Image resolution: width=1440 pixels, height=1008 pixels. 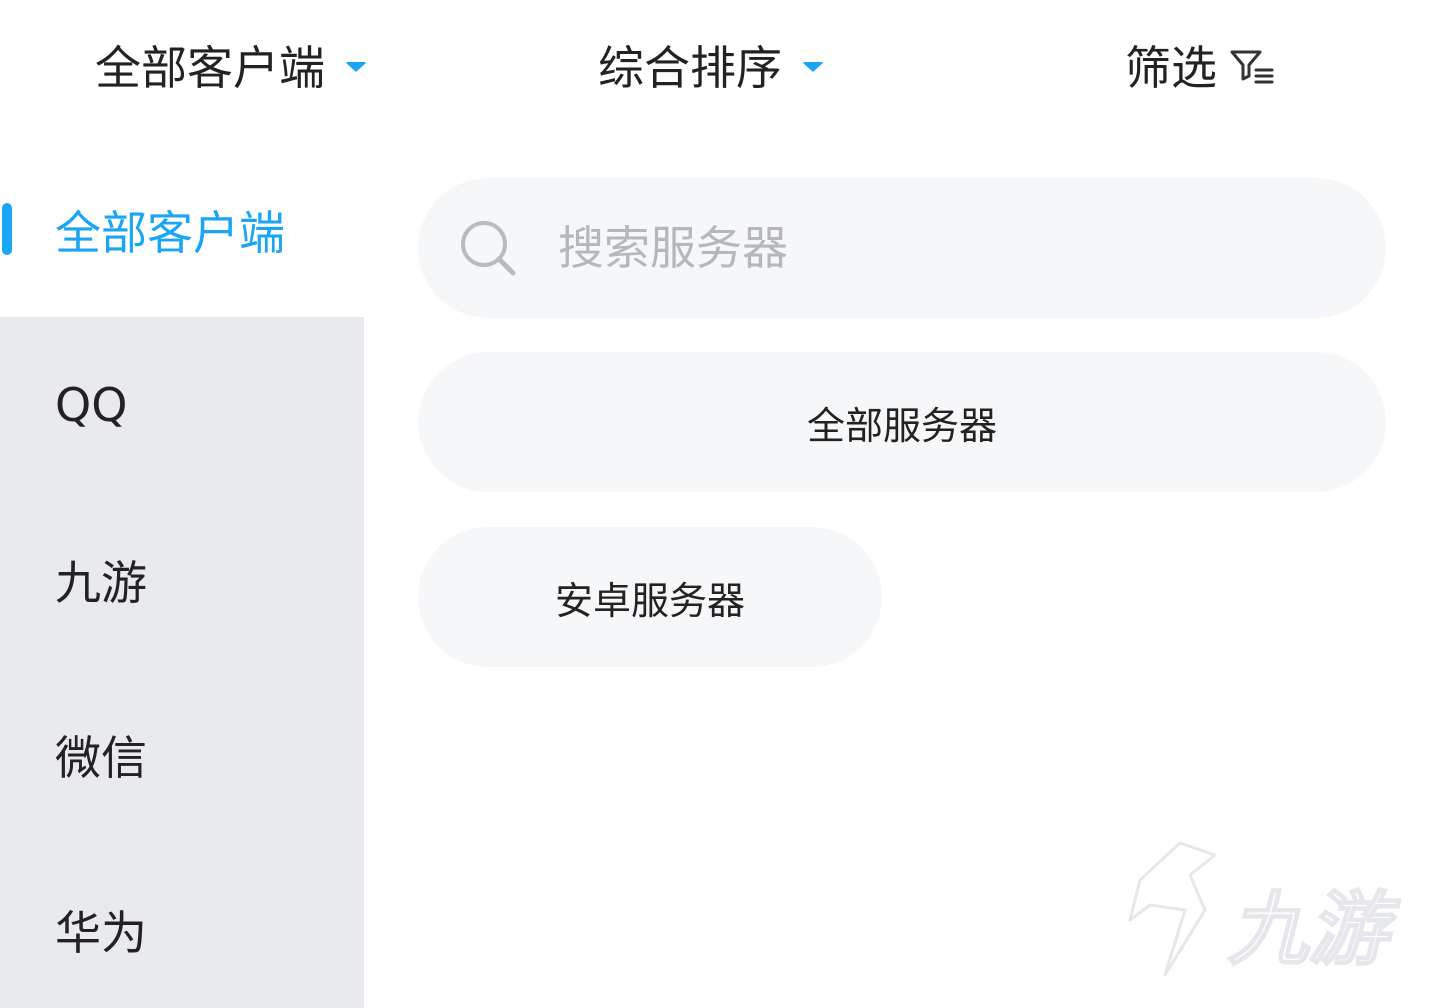 I want to click on server-search-box, so click(x=902, y=248).